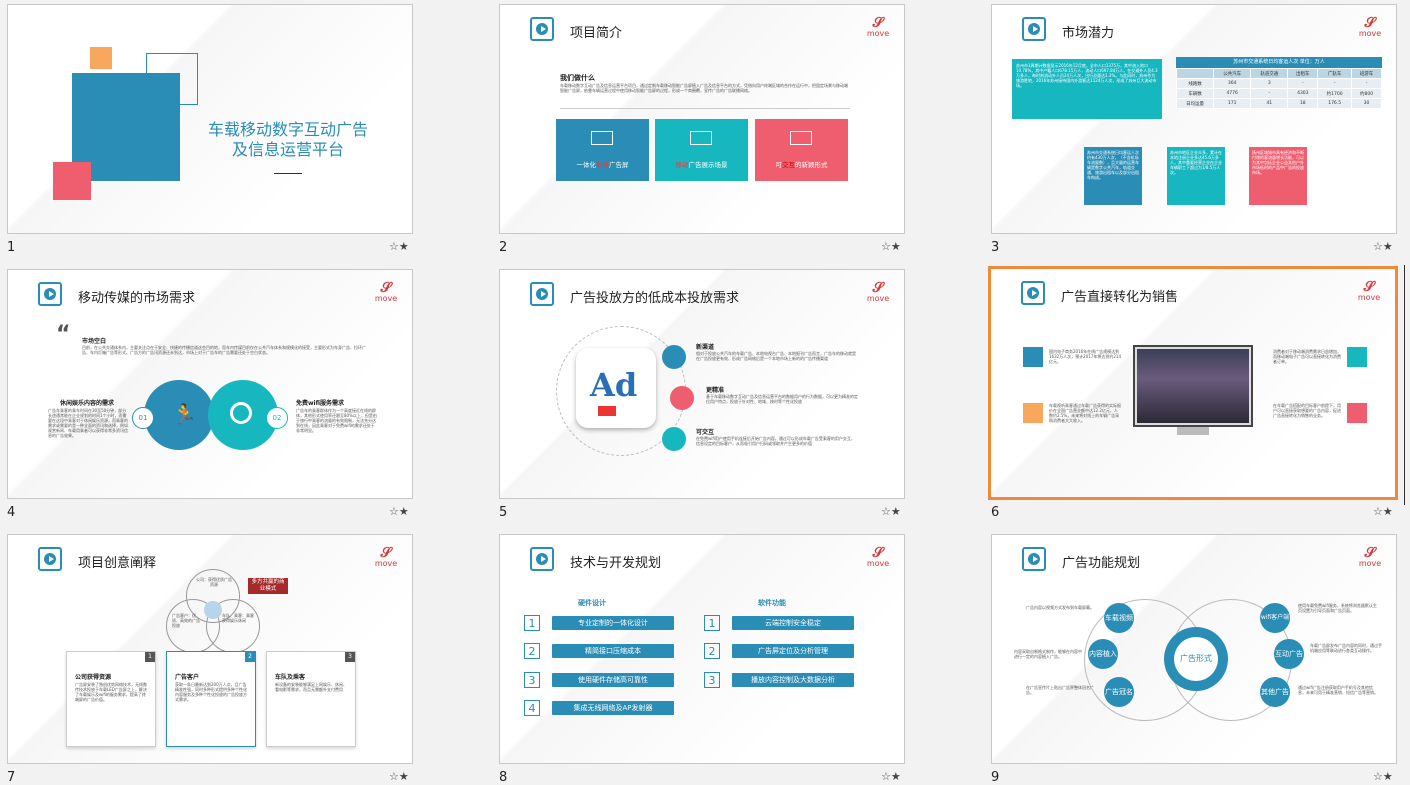 This screenshot has width=1410, height=785. Describe the element at coordinates (11, 512) in the screenshot. I see `slide-number: 4` at that location.